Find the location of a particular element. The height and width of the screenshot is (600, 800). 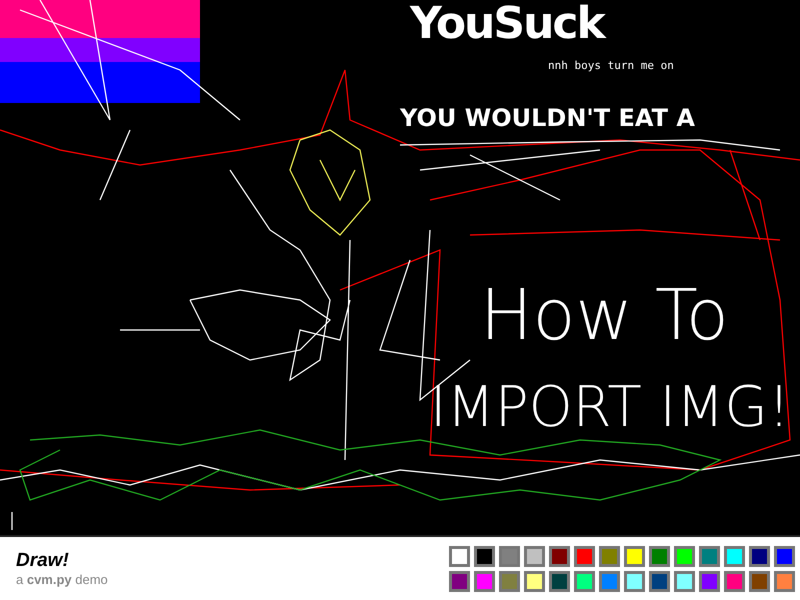

handwritten-text: IMPORT IMG! is located at coordinates (610, 408).